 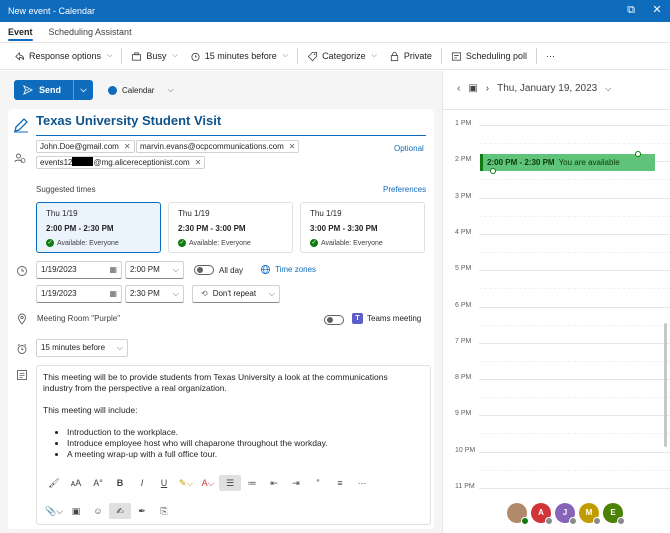 What do you see at coordinates (83, 90) in the screenshot?
I see `send-options-chevron-icon: ⌵` at bounding box center [83, 90].